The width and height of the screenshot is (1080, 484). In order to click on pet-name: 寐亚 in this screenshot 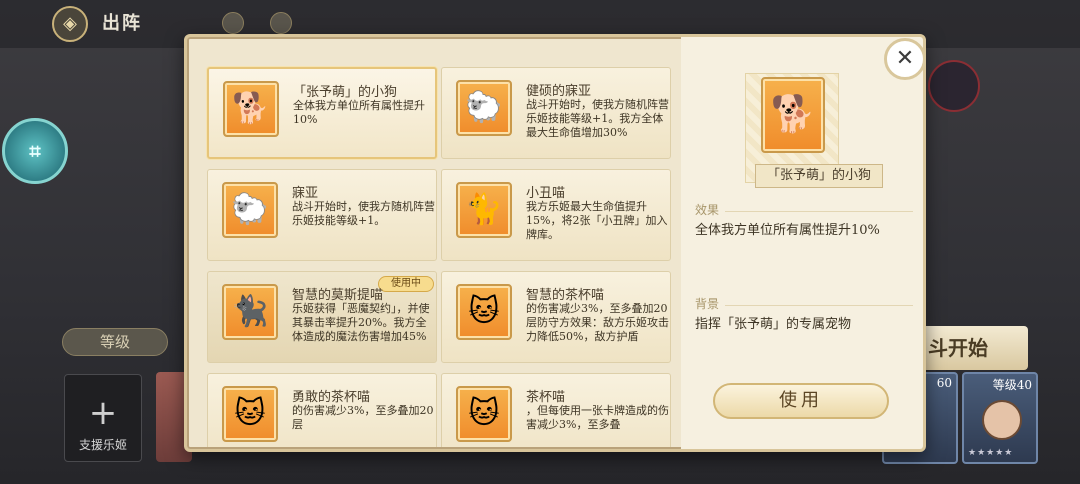, I will do `click(305, 193)`.